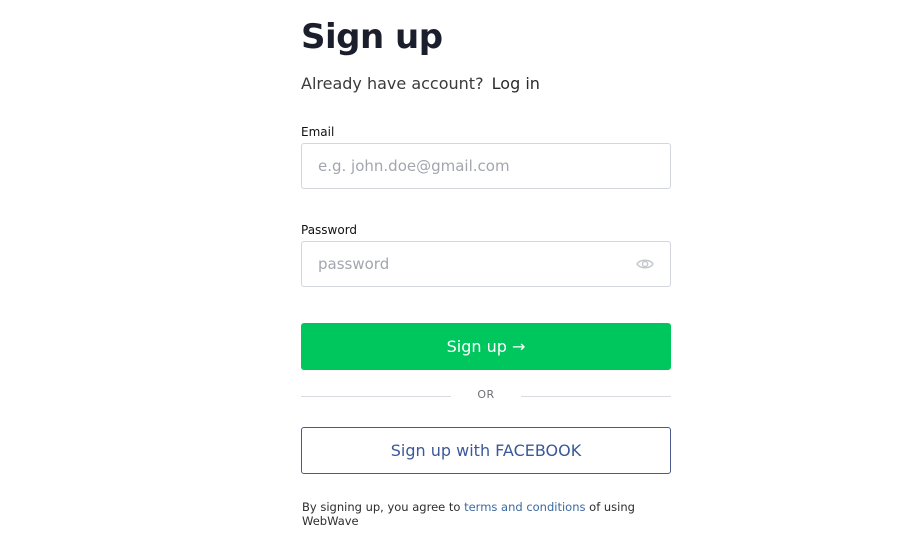  I want to click on password-label: Password, so click(329, 230).